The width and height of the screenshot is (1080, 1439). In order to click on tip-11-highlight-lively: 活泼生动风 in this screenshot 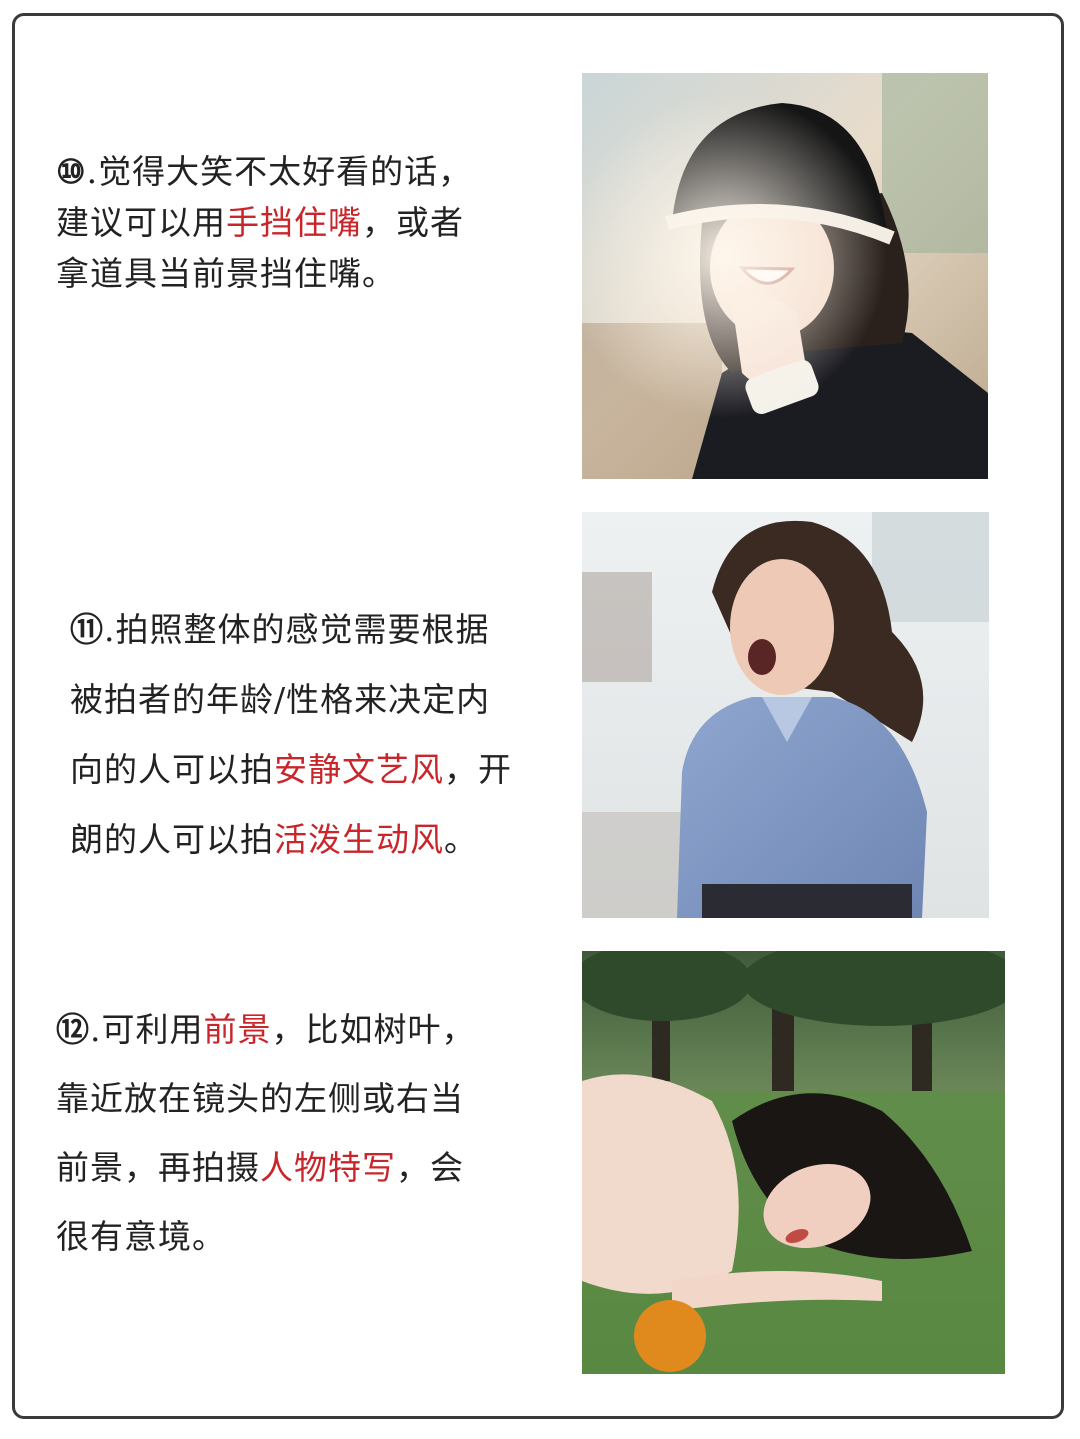, I will do `click(359, 839)`.